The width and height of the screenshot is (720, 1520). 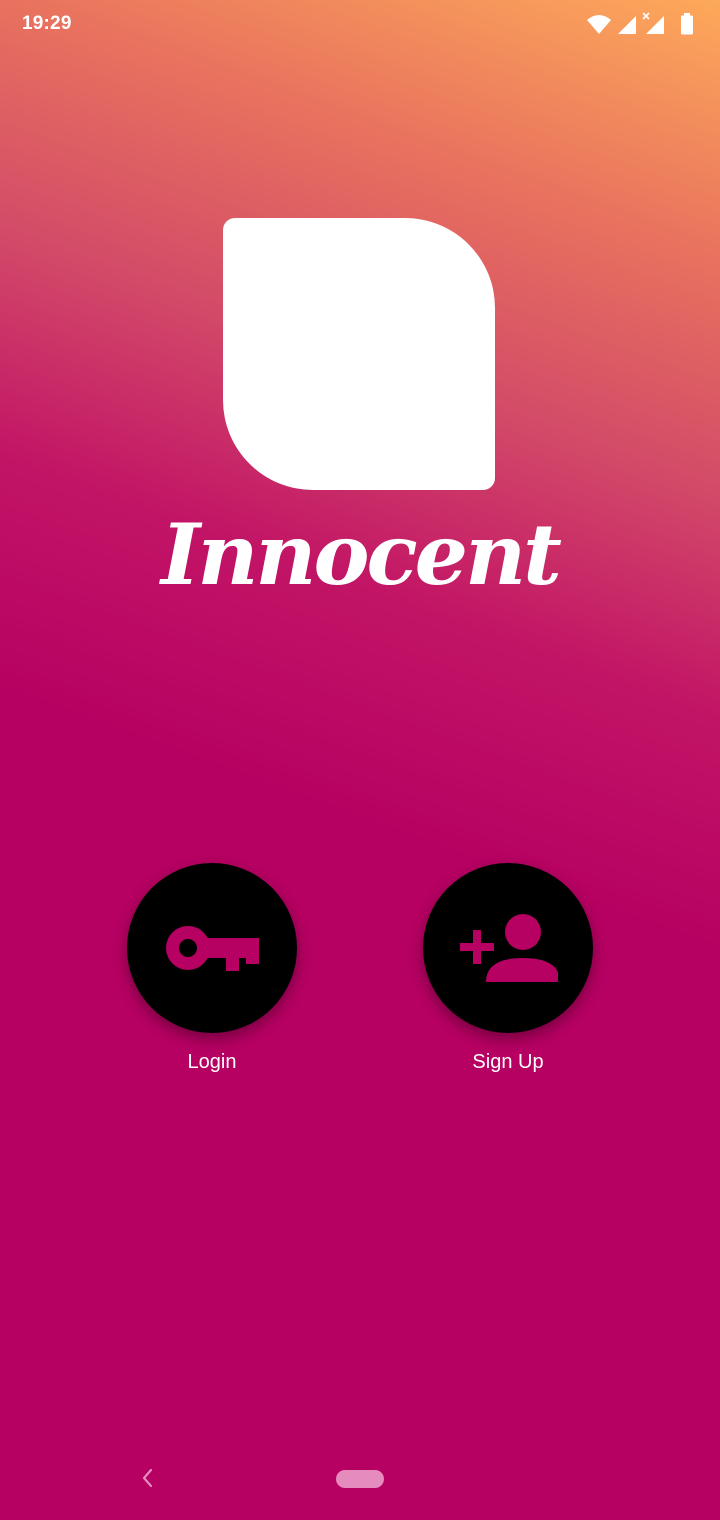 I want to click on status-bar: 19:29, so click(x=360, y=24).